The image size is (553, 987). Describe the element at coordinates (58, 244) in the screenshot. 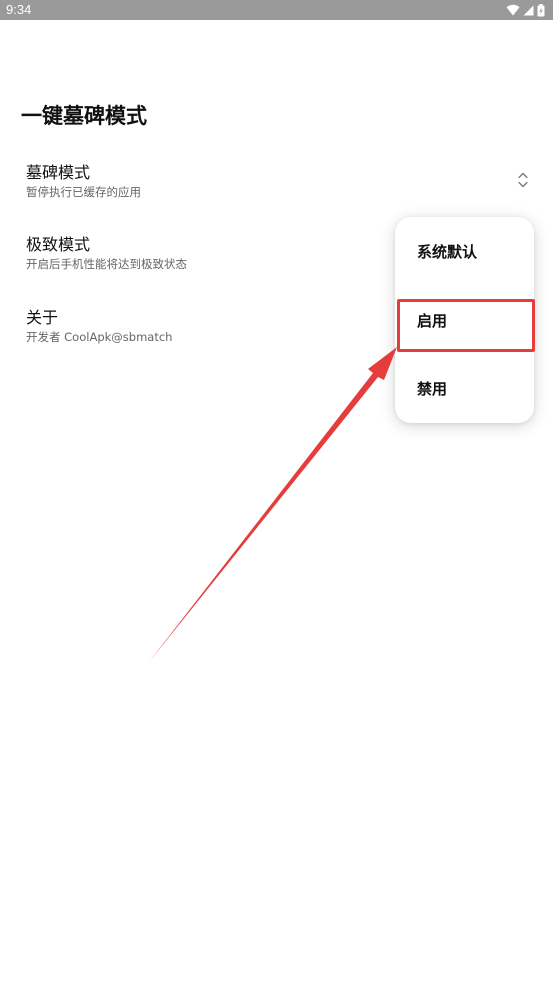

I see `setting-title: 极致模式` at that location.